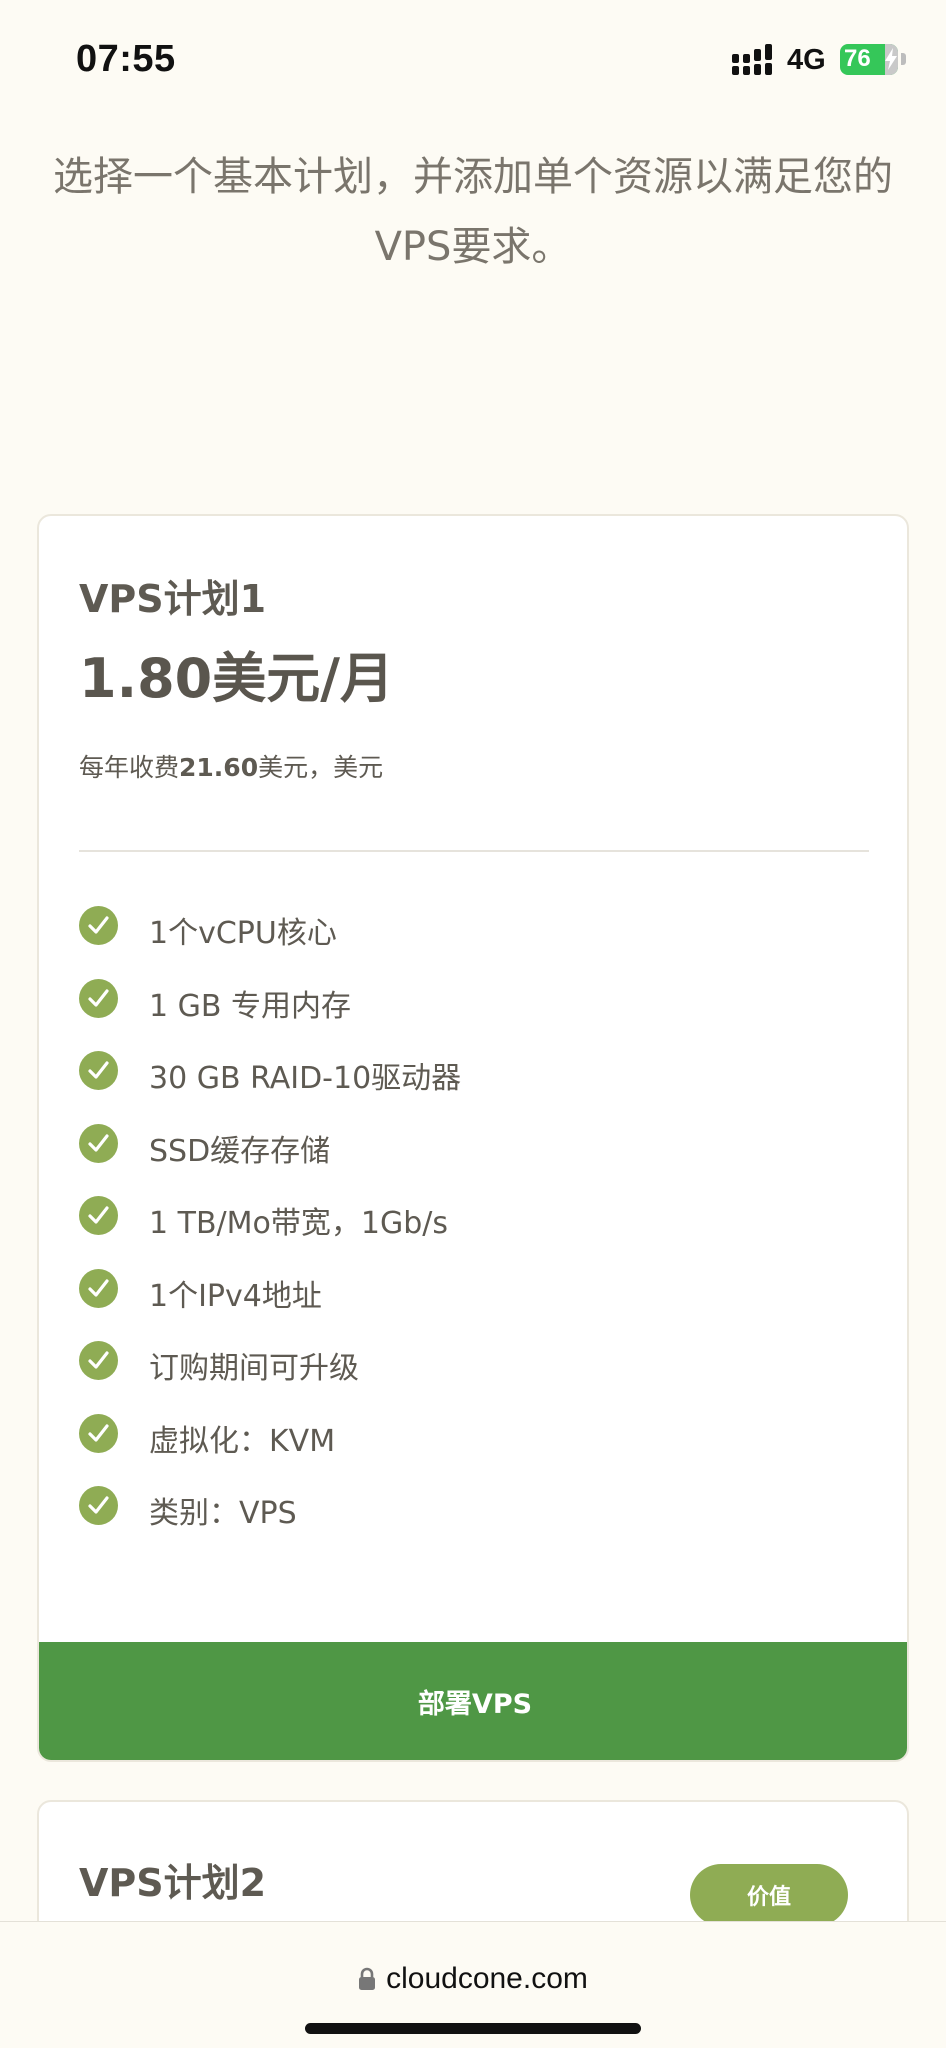 The width and height of the screenshot is (946, 2048). I want to click on battery-level: 76, so click(857, 58).